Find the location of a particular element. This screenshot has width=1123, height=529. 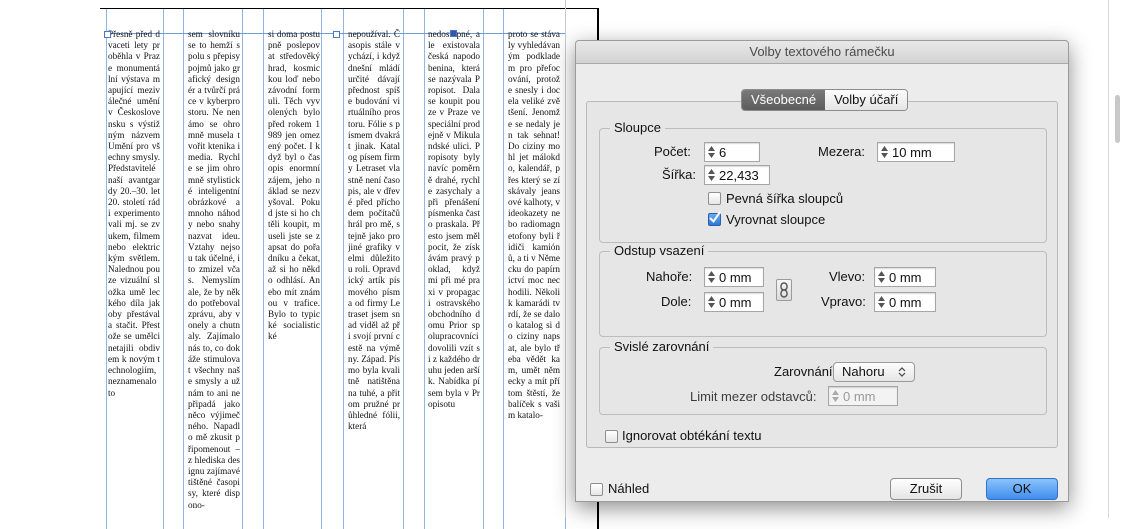

inset-right-field is located at coordinates (905, 302).